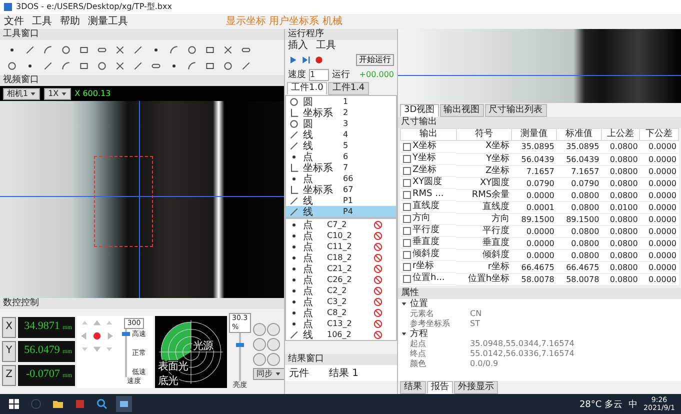  What do you see at coordinates (422, 313) in the screenshot?
I see `property-name: 元素名` at bounding box center [422, 313].